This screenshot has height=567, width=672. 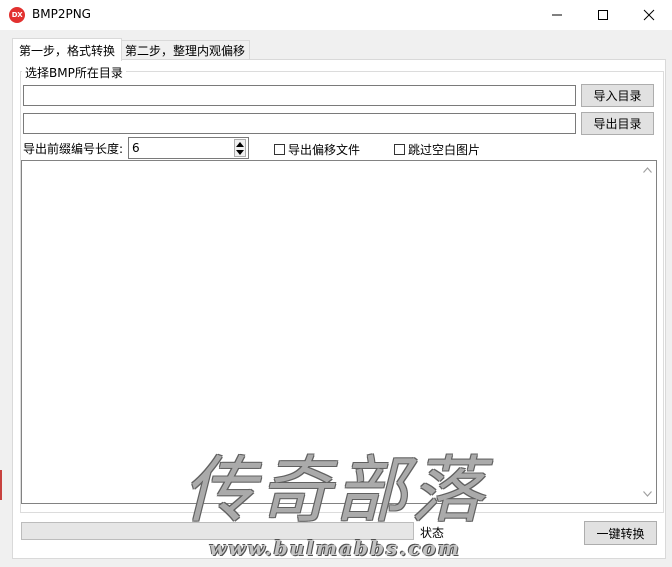 What do you see at coordinates (17, 15) in the screenshot?
I see `app-icon: DX` at bounding box center [17, 15].